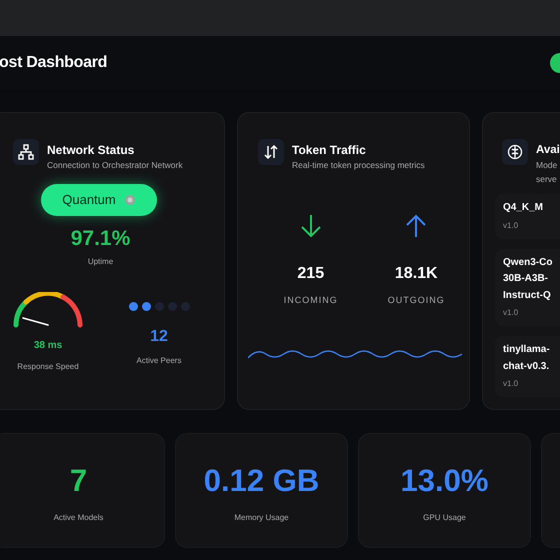  What do you see at coordinates (115, 165) in the screenshot?
I see `card-subtitle: Connection to Orchestrator Network` at bounding box center [115, 165].